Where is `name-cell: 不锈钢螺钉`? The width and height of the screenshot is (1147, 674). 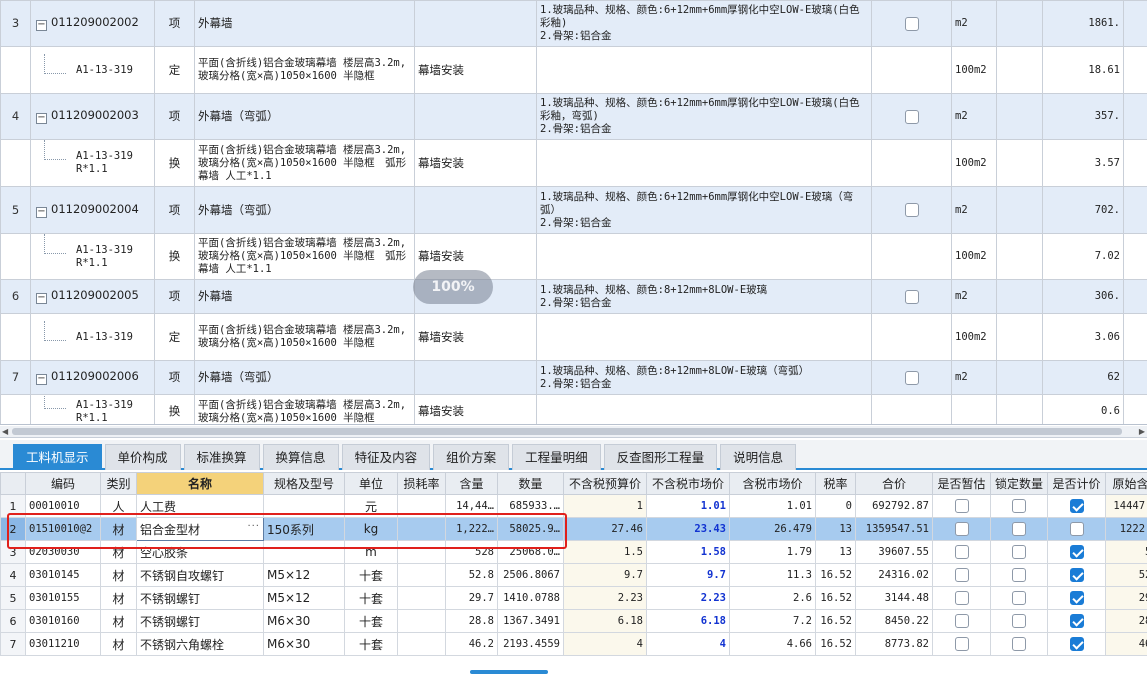 name-cell: 不锈钢螺钉 is located at coordinates (200, 621).